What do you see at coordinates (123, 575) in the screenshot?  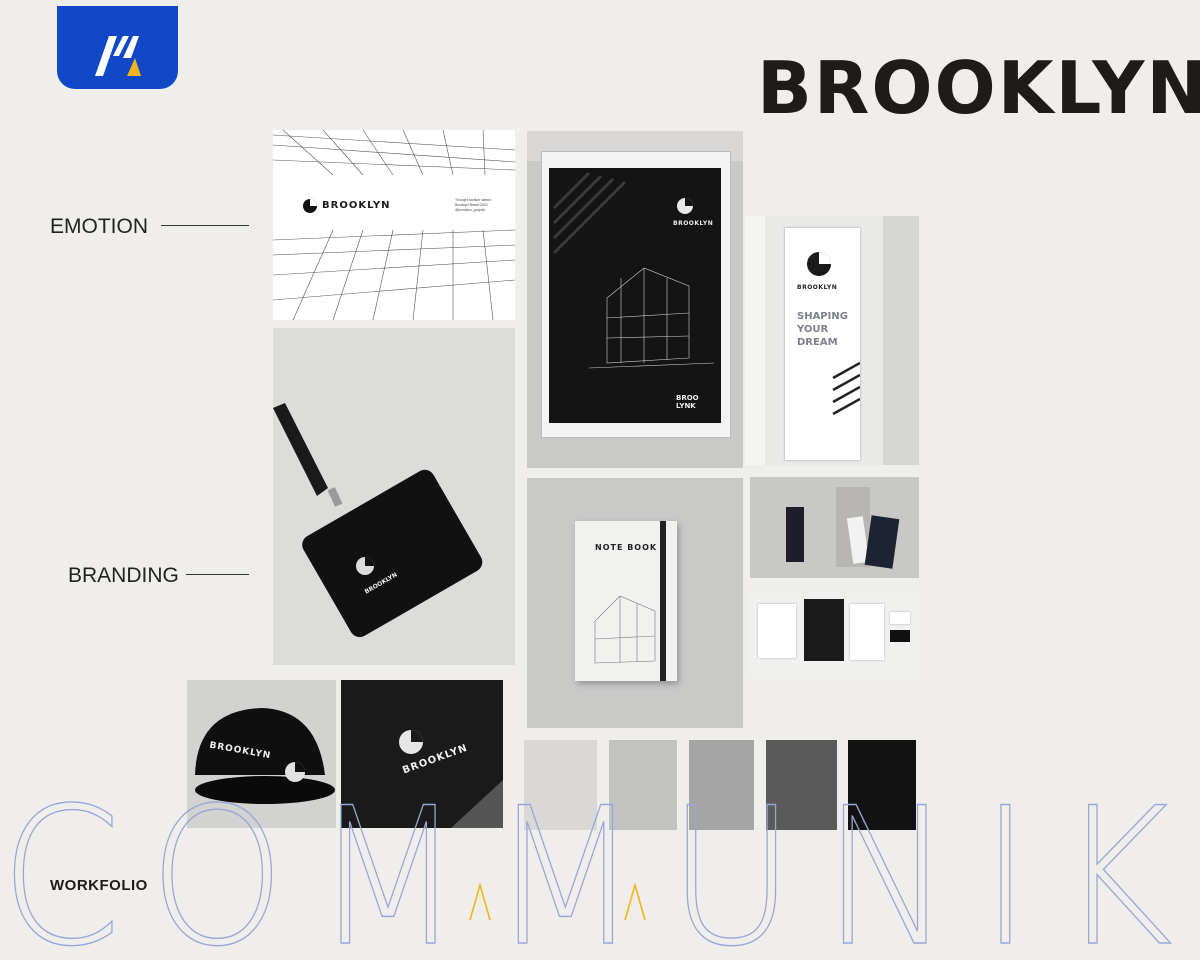 I see `branding-label: BRANDING` at bounding box center [123, 575].